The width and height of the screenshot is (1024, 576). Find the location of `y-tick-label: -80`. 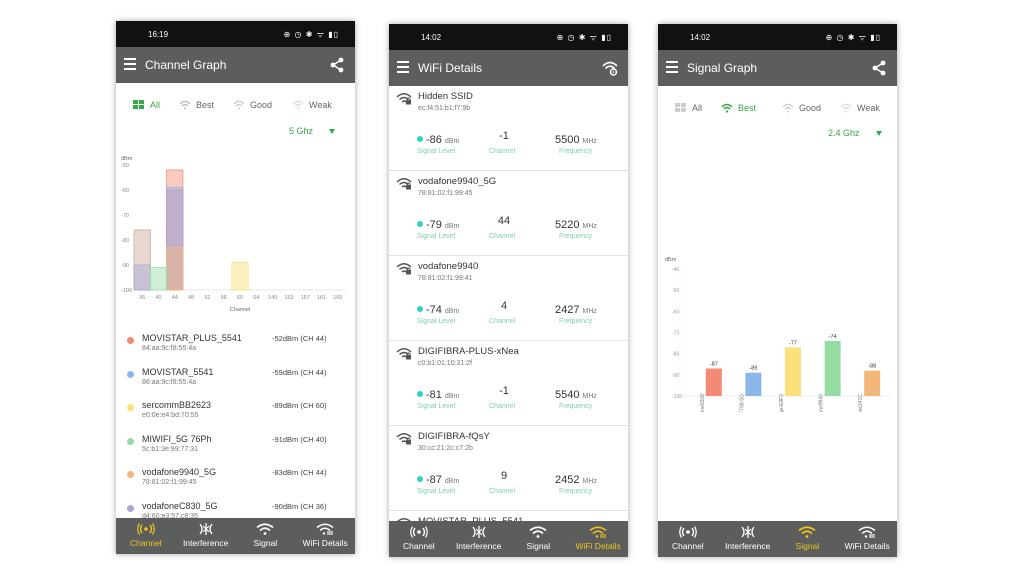

y-tick-label: -80 is located at coordinates (675, 355).